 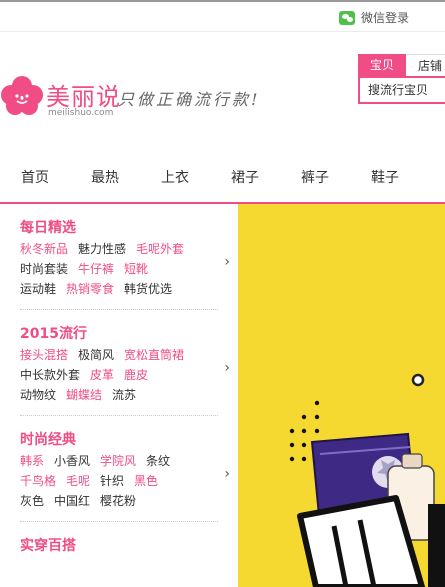 I want to click on category-row: 韩系 小香风 学院风 条纹, so click(x=119, y=461).